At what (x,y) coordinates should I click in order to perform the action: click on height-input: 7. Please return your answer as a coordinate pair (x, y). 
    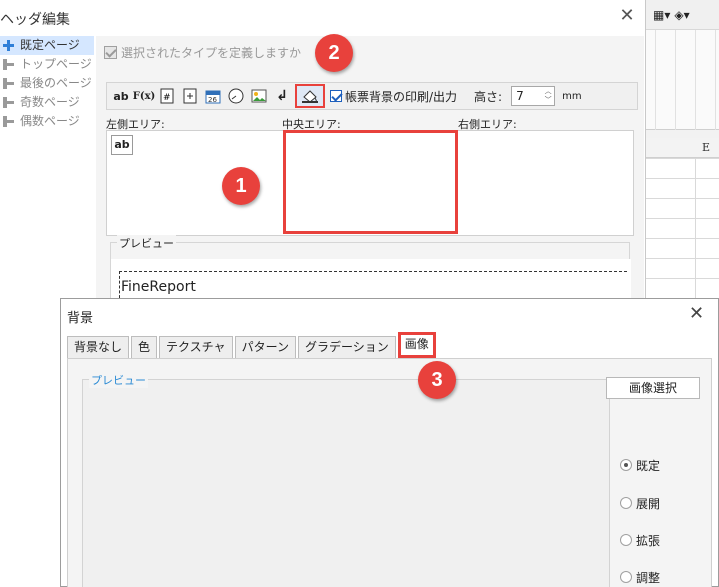
    Looking at the image, I should click on (527, 96).